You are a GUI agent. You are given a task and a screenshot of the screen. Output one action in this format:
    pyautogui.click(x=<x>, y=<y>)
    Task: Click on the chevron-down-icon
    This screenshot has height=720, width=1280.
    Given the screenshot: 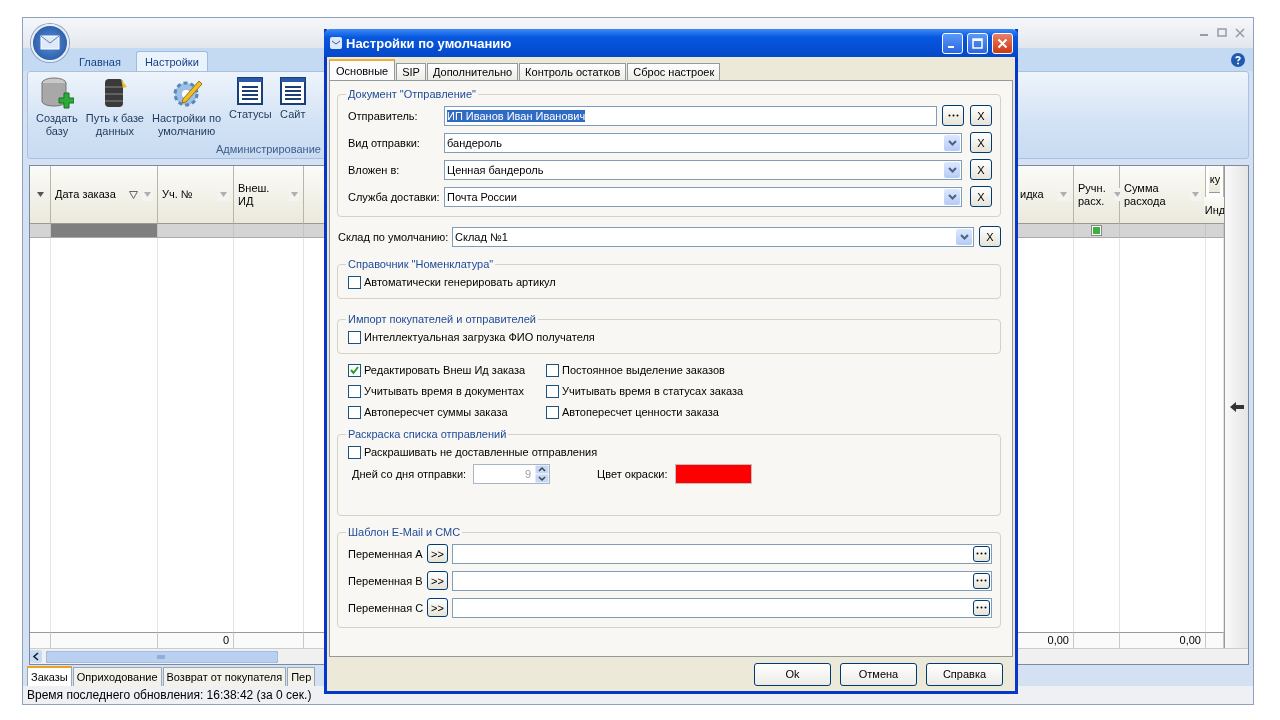 What is the action you would take?
    pyautogui.click(x=964, y=236)
    